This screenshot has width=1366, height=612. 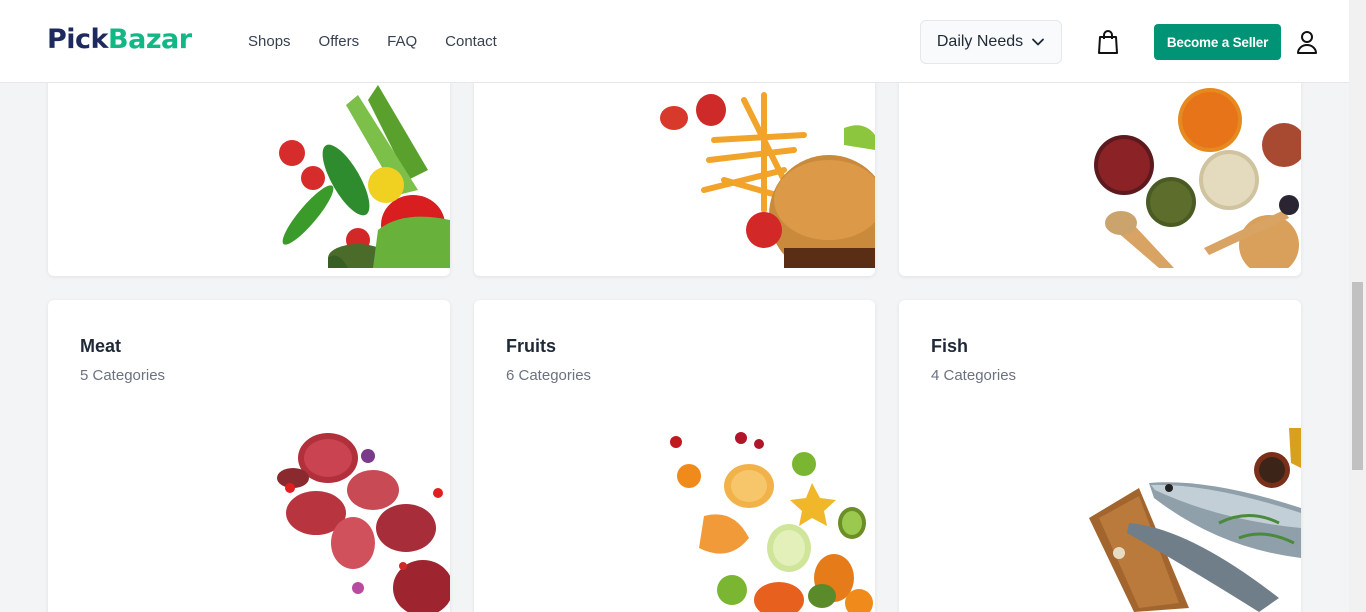 What do you see at coordinates (101, 346) in the screenshot?
I see `category-title: Meat` at bounding box center [101, 346].